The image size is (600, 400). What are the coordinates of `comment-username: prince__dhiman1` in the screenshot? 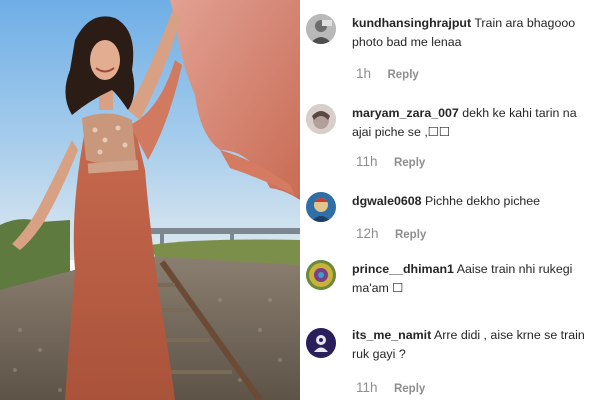 It's located at (403, 269).